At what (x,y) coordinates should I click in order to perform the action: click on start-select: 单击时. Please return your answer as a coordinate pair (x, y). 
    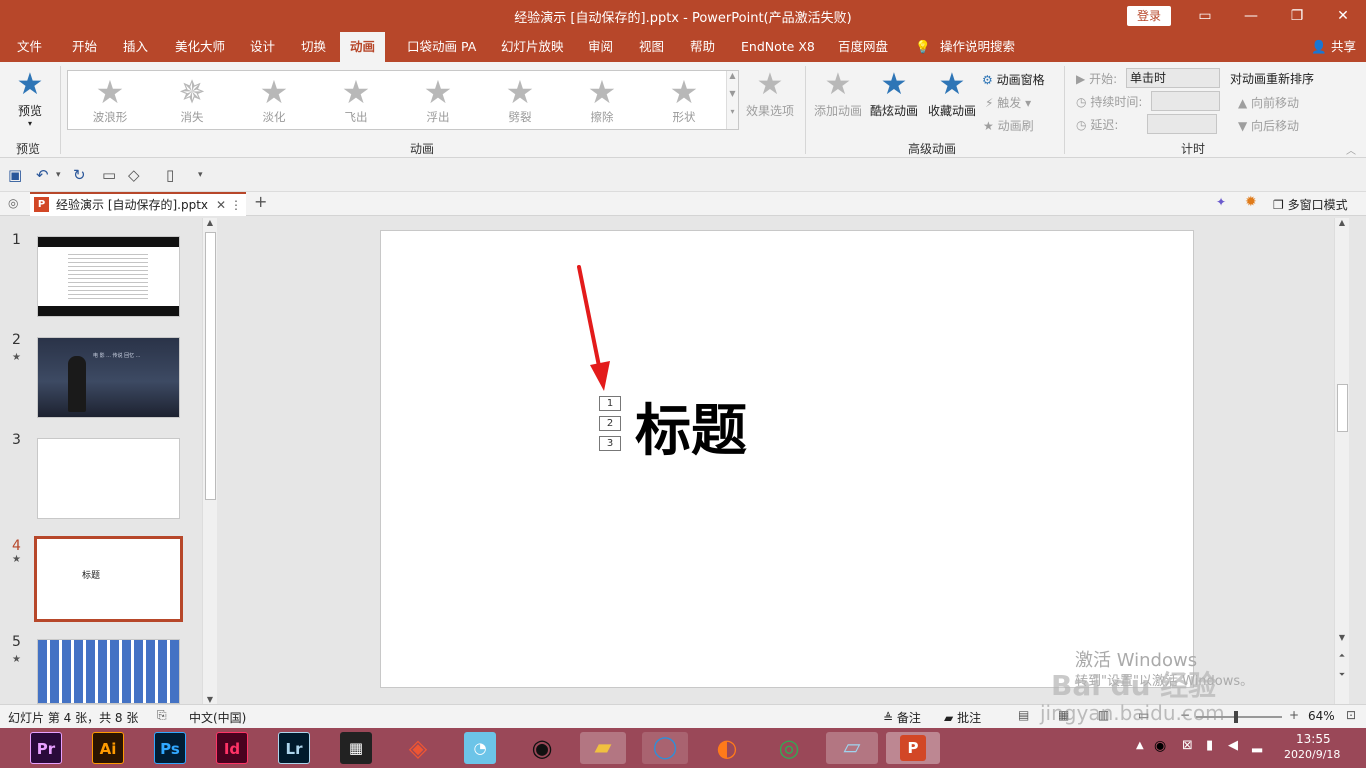
    Looking at the image, I should click on (1173, 78).